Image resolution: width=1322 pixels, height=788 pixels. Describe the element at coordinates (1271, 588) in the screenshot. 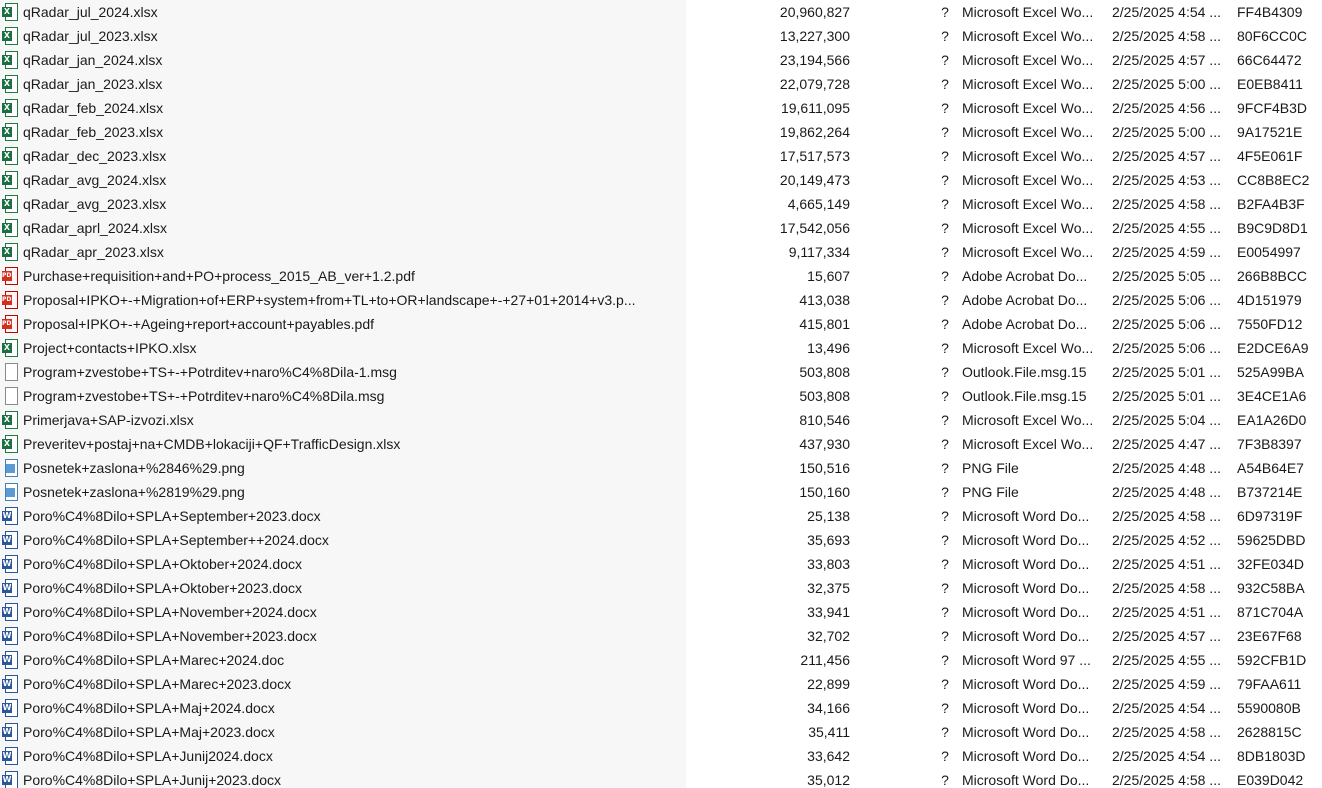

I see `file-hash: 932C58BA` at that location.